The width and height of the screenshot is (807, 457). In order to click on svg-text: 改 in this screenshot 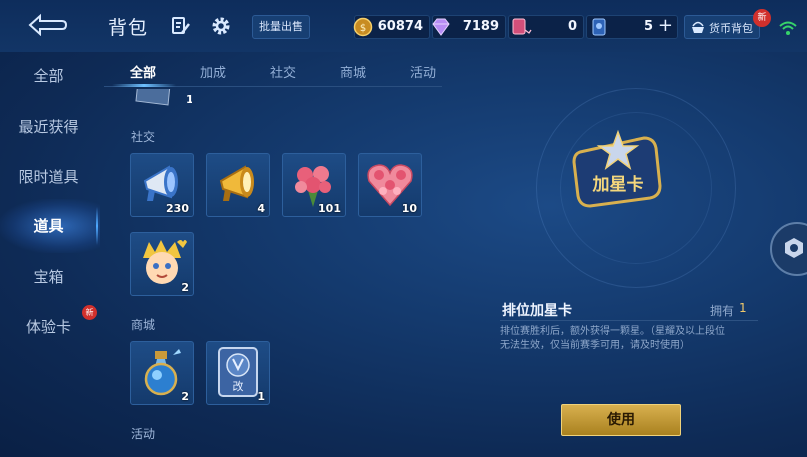, I will do `click(238, 386)`.